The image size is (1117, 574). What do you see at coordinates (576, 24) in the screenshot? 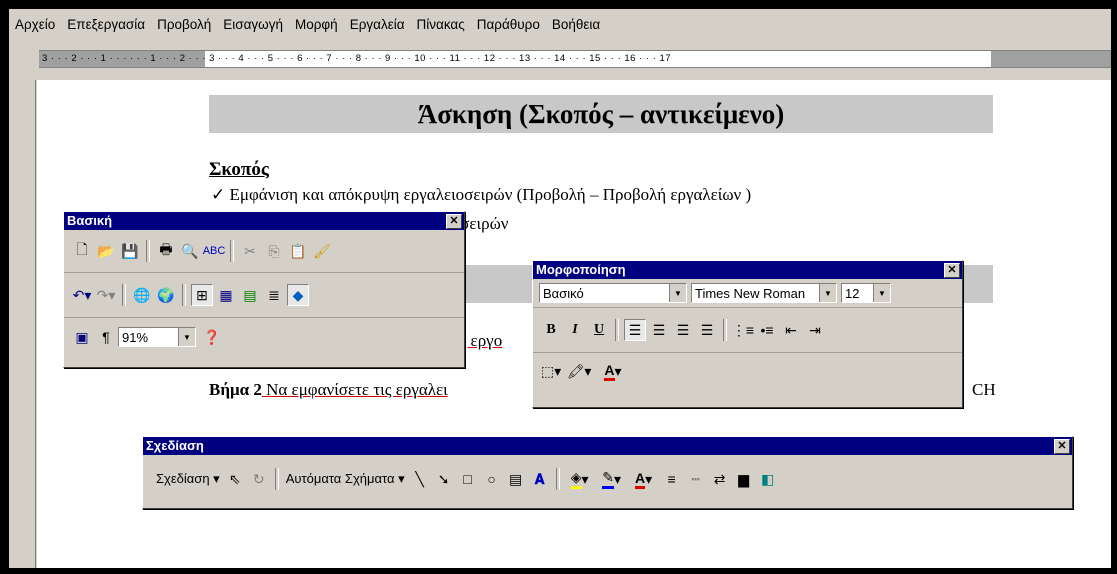
I see `menu-help: Βοήθεια` at bounding box center [576, 24].